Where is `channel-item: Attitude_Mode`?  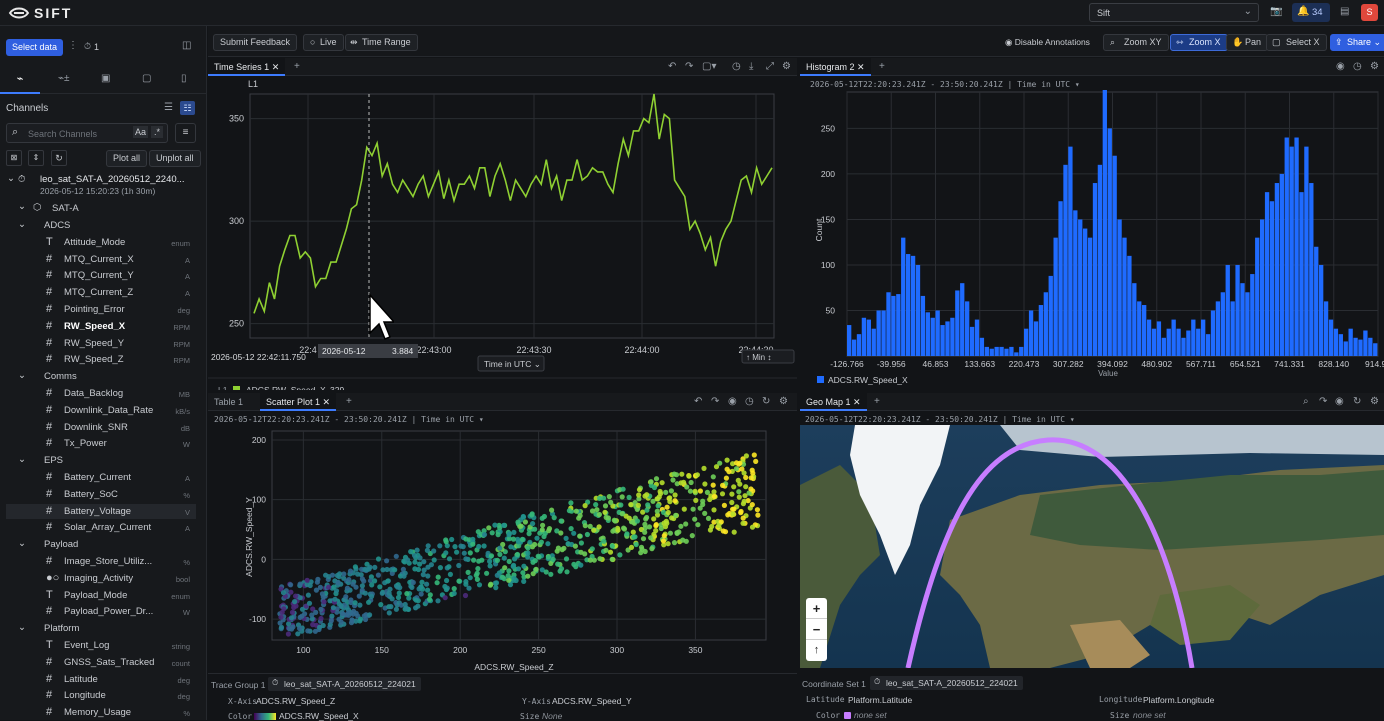 channel-item: Attitude_Mode is located at coordinates (94, 242).